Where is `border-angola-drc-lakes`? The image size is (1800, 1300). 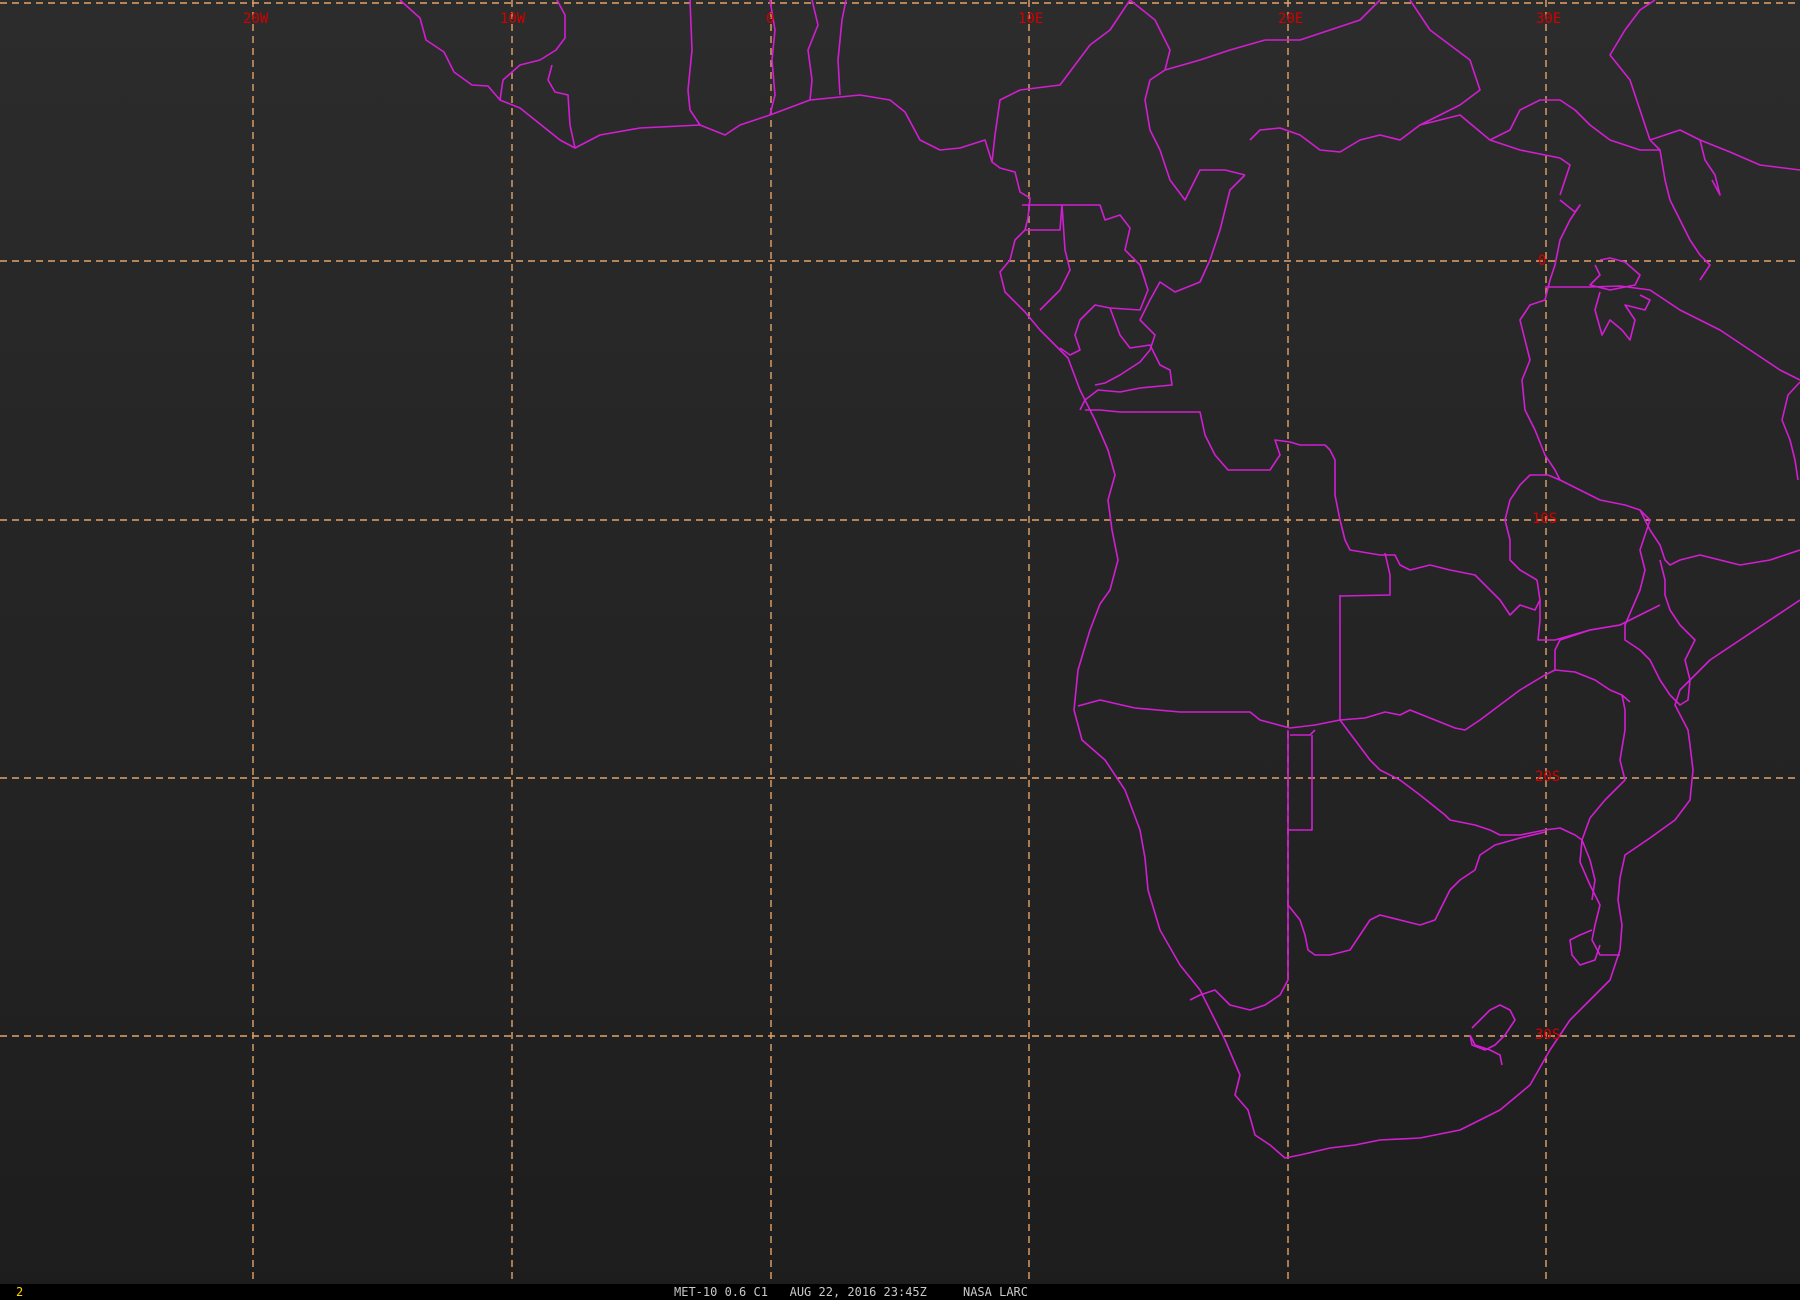
border-angola-drc-lakes is located at coordinates (1526, 527).